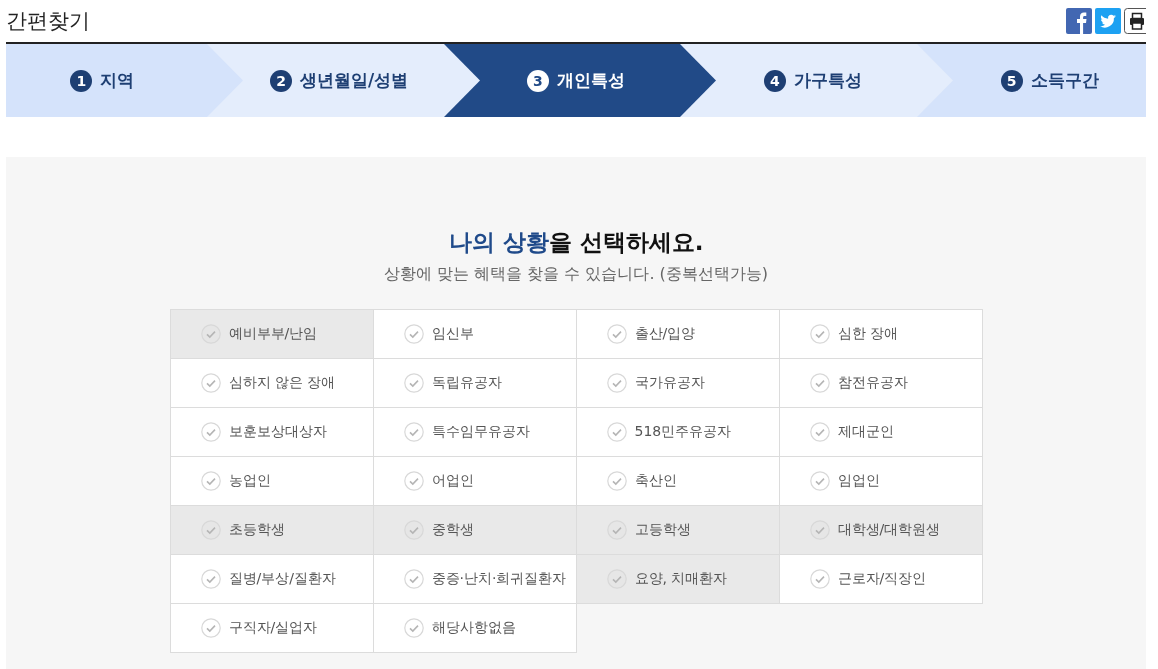  Describe the element at coordinates (576, 242) in the screenshot. I see `section-title: 나의 상황을 선택하세요.` at that location.